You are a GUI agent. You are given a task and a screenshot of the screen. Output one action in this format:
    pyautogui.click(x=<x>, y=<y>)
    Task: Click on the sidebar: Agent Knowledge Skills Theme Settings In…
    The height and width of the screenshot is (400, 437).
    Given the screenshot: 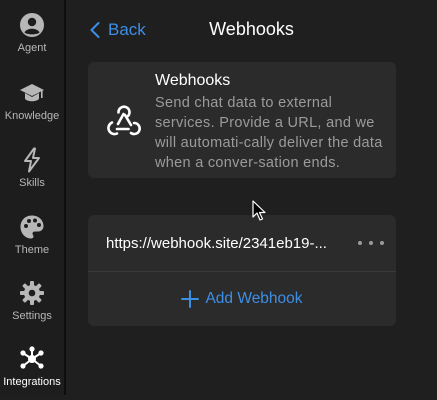 What is the action you would take?
    pyautogui.click(x=33, y=197)
    